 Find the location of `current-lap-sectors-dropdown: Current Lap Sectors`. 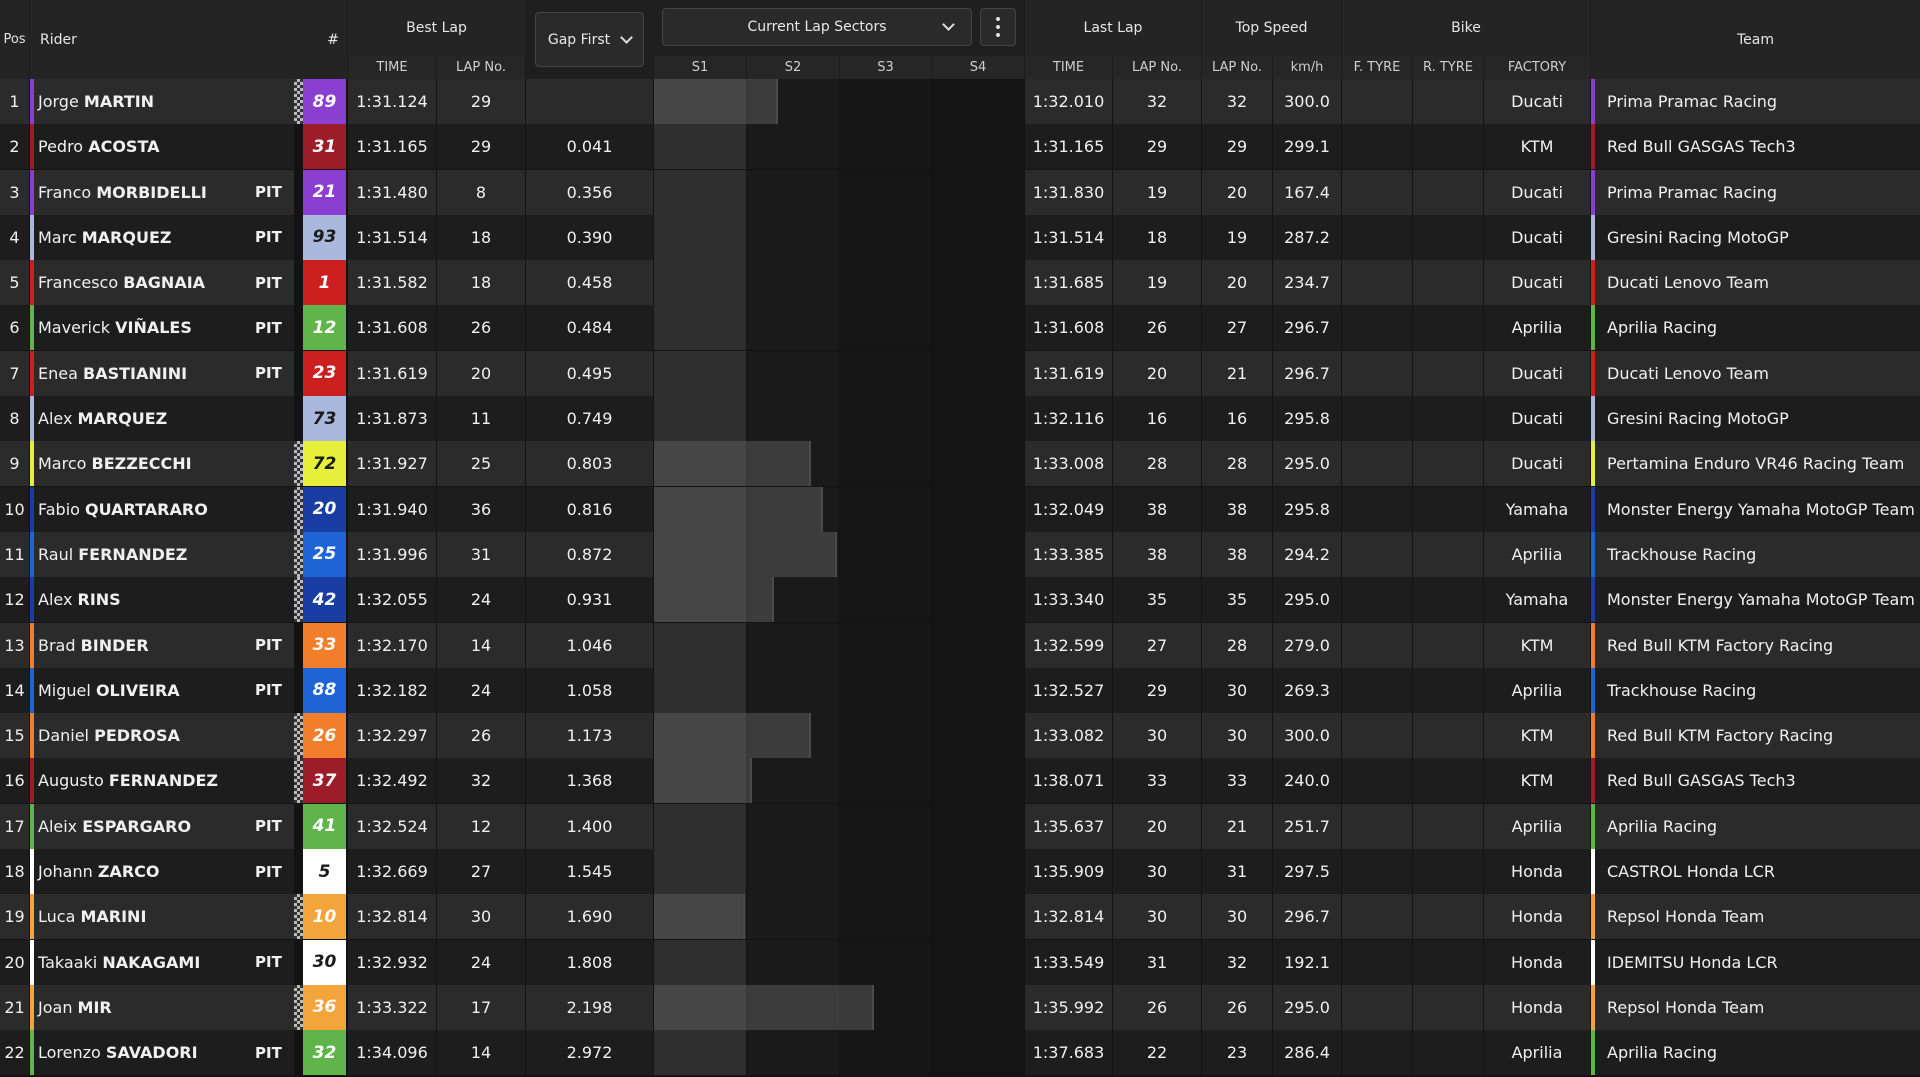

current-lap-sectors-dropdown: Current Lap Sectors is located at coordinates (817, 27).